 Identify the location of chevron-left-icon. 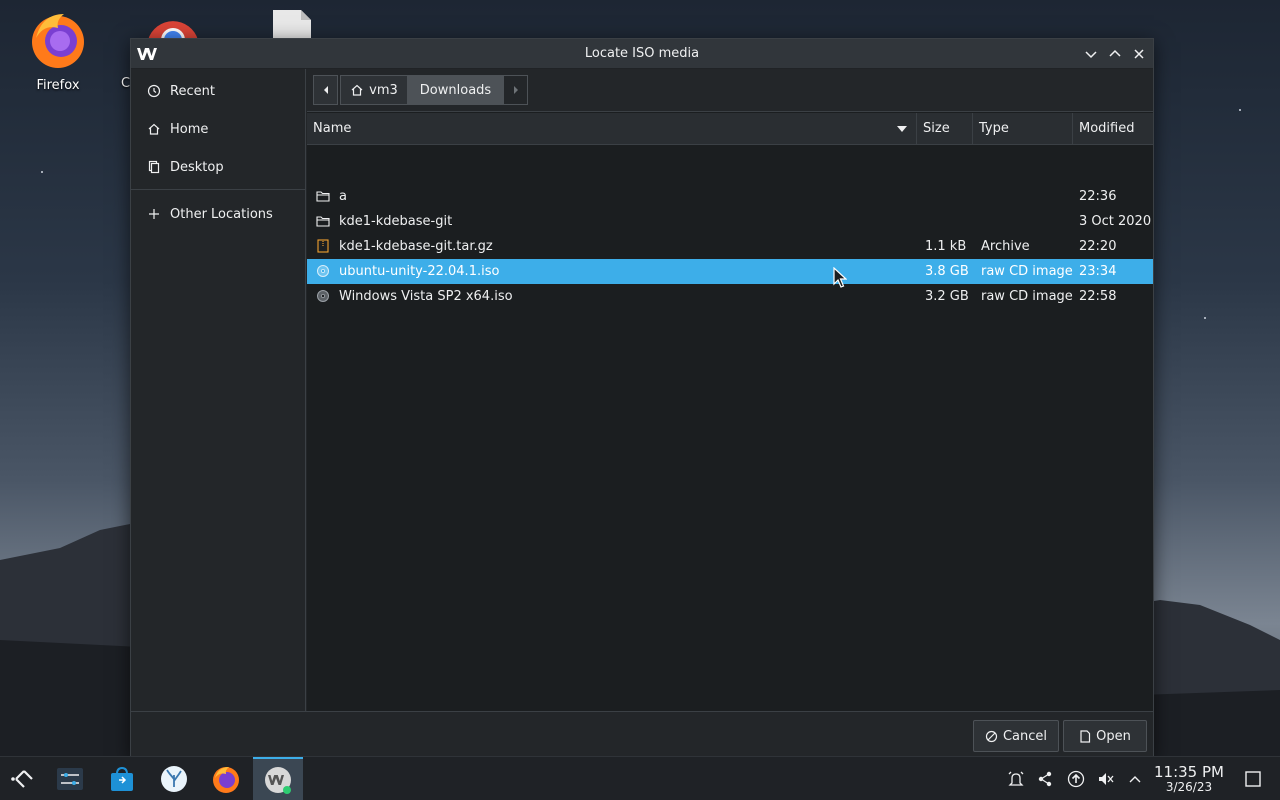
(325, 90).